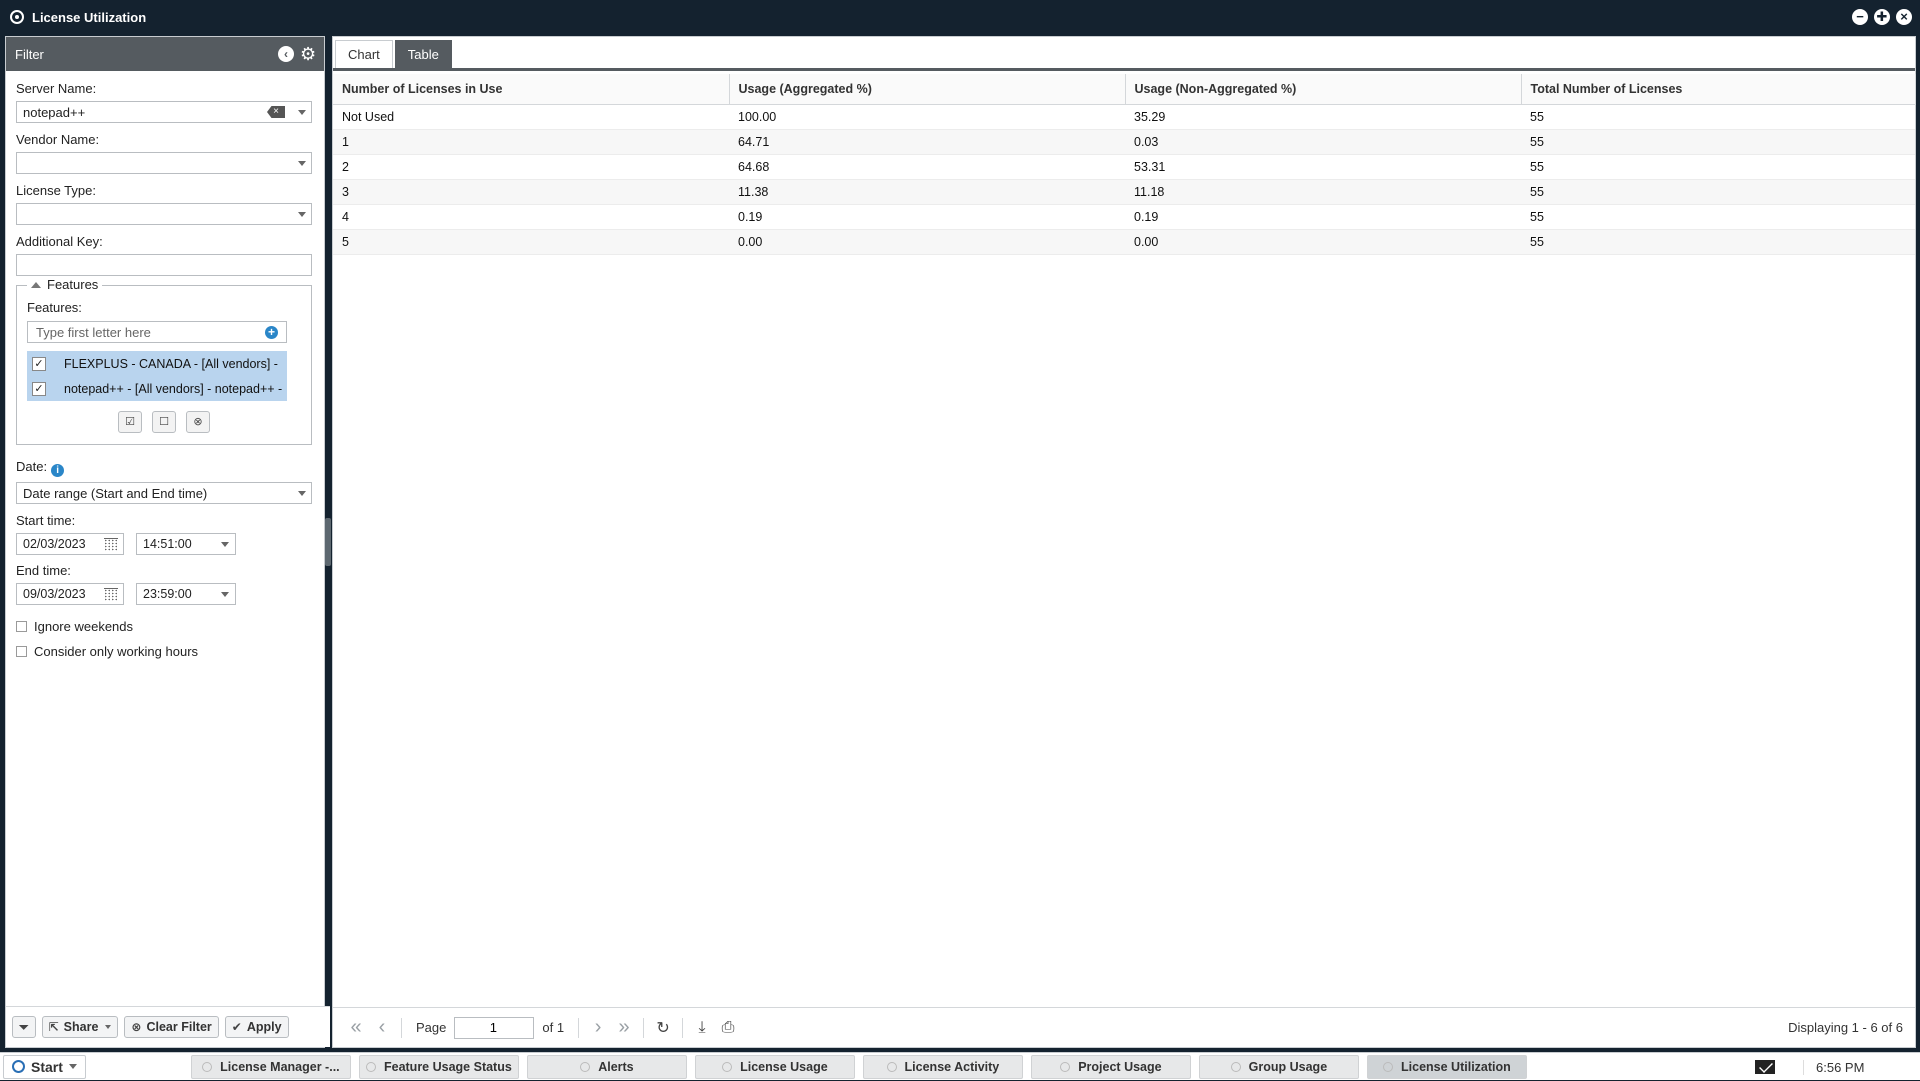  Describe the element at coordinates (927, 242) in the screenshot. I see `table-cell: 0.00` at that location.